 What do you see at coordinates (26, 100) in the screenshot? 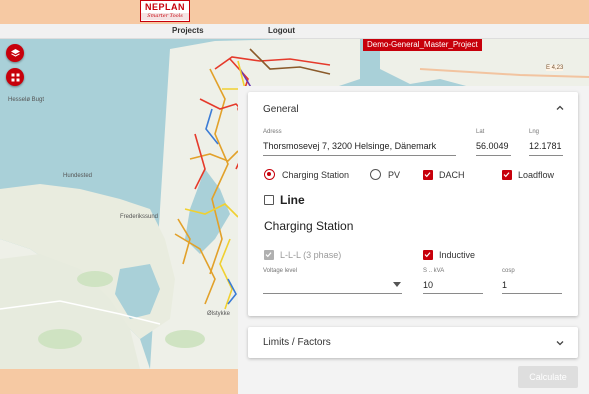
I see `map-label-hessle-bugt: Hesselø Bugt` at bounding box center [26, 100].